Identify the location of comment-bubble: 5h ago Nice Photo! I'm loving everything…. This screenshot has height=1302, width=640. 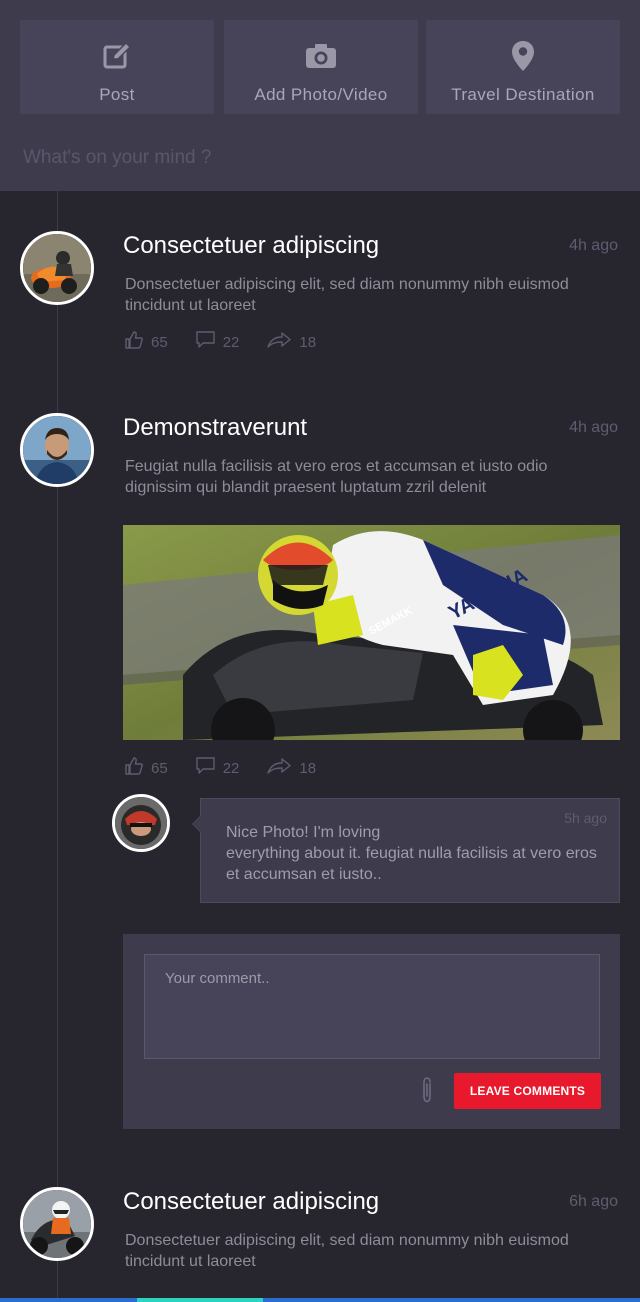
(406, 850).